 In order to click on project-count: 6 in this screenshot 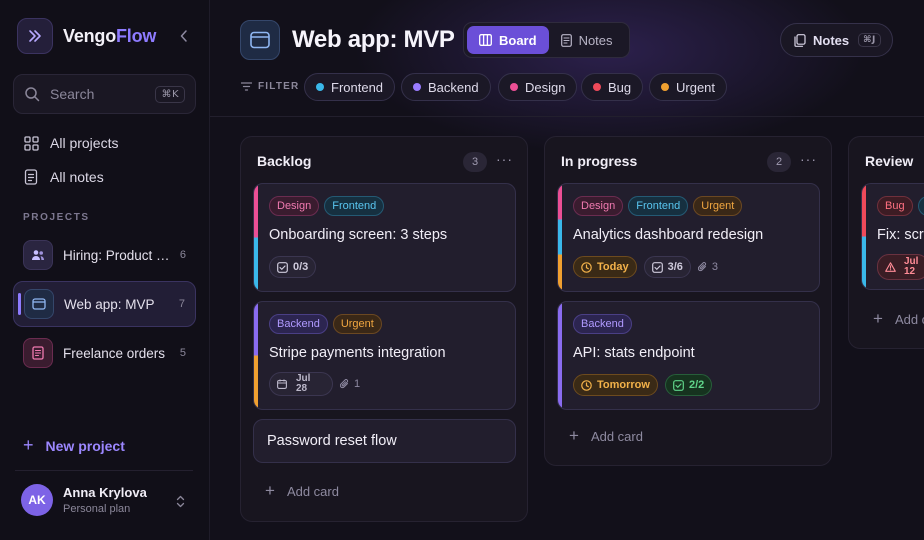, I will do `click(182, 255)`.